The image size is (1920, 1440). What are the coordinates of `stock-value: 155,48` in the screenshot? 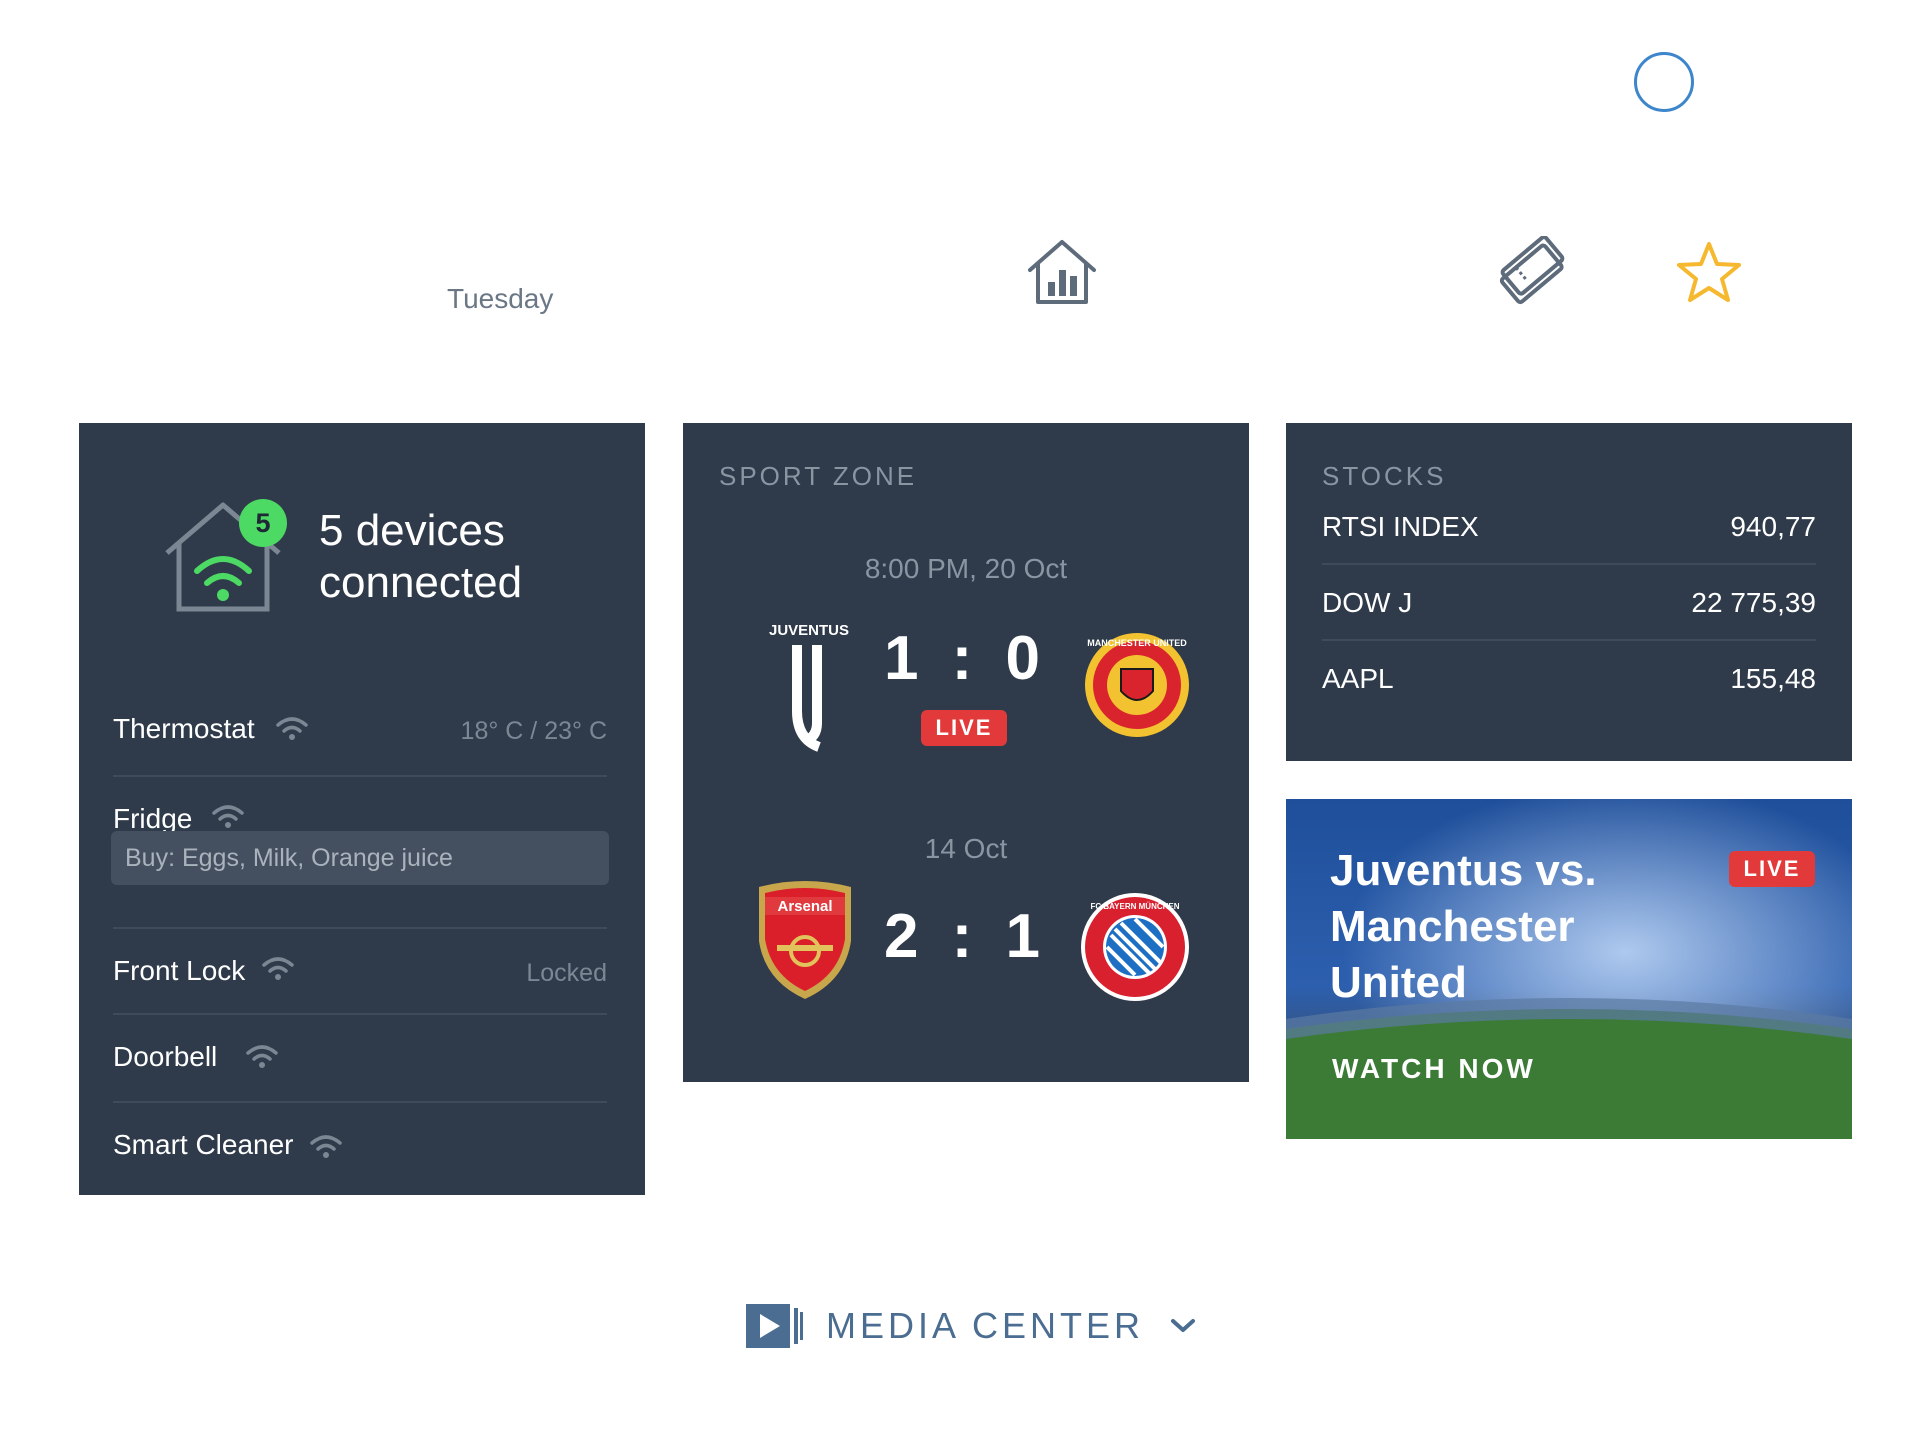 It's located at (1773, 678).